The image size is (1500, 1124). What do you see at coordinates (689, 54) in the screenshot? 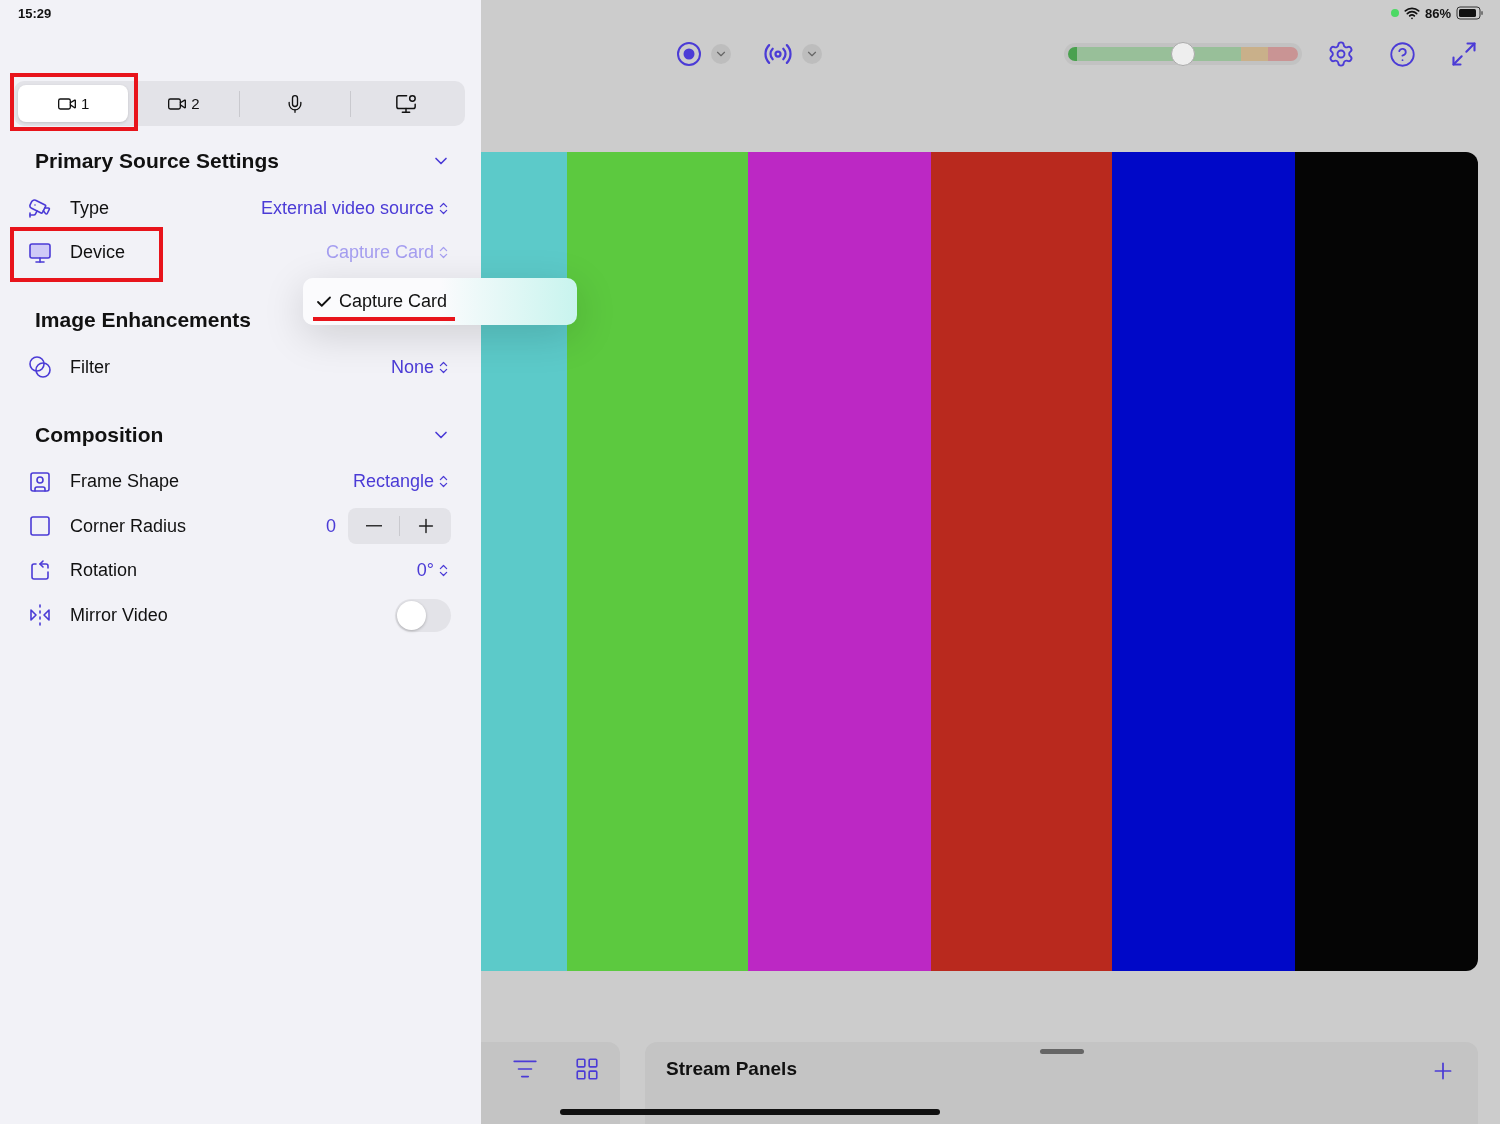
I see `record-button` at bounding box center [689, 54].